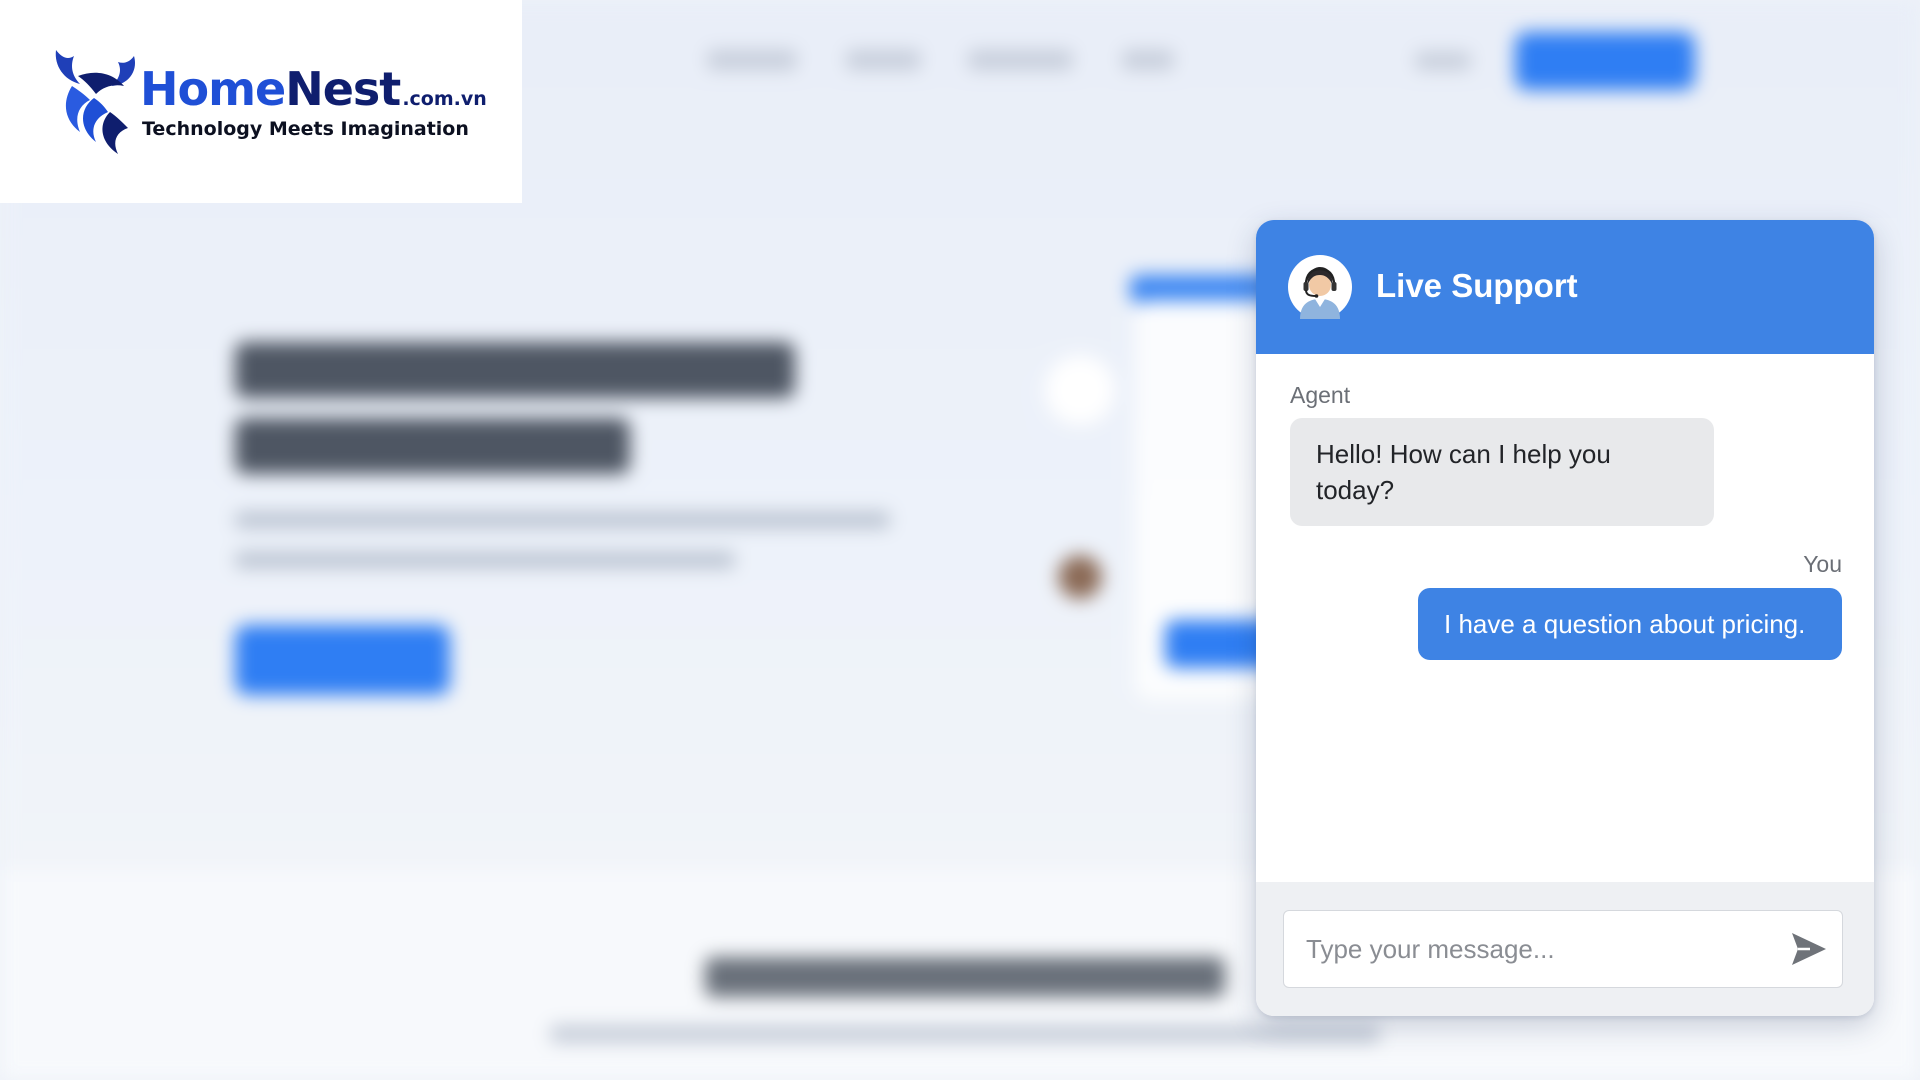 The image size is (1920, 1080). Describe the element at coordinates (1536, 949) in the screenshot. I see `message-input` at that location.